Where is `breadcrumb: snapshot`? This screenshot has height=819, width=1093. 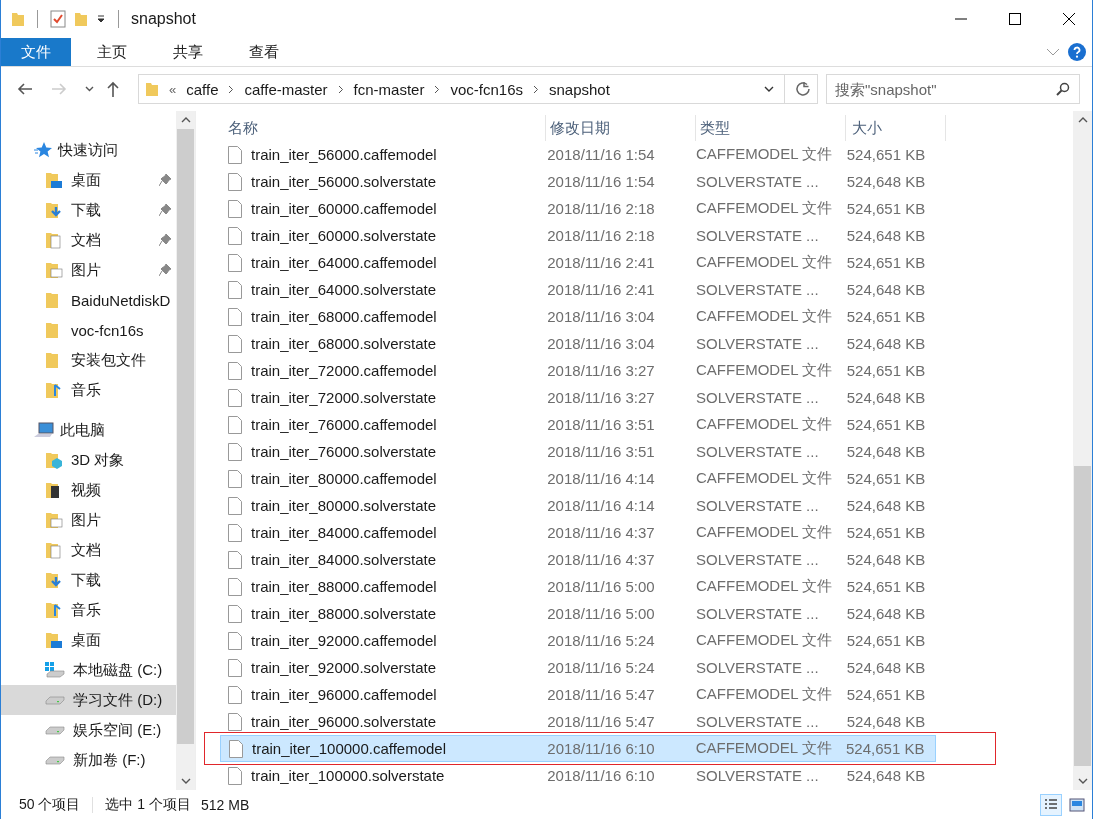
breadcrumb: snapshot is located at coordinates (579, 89).